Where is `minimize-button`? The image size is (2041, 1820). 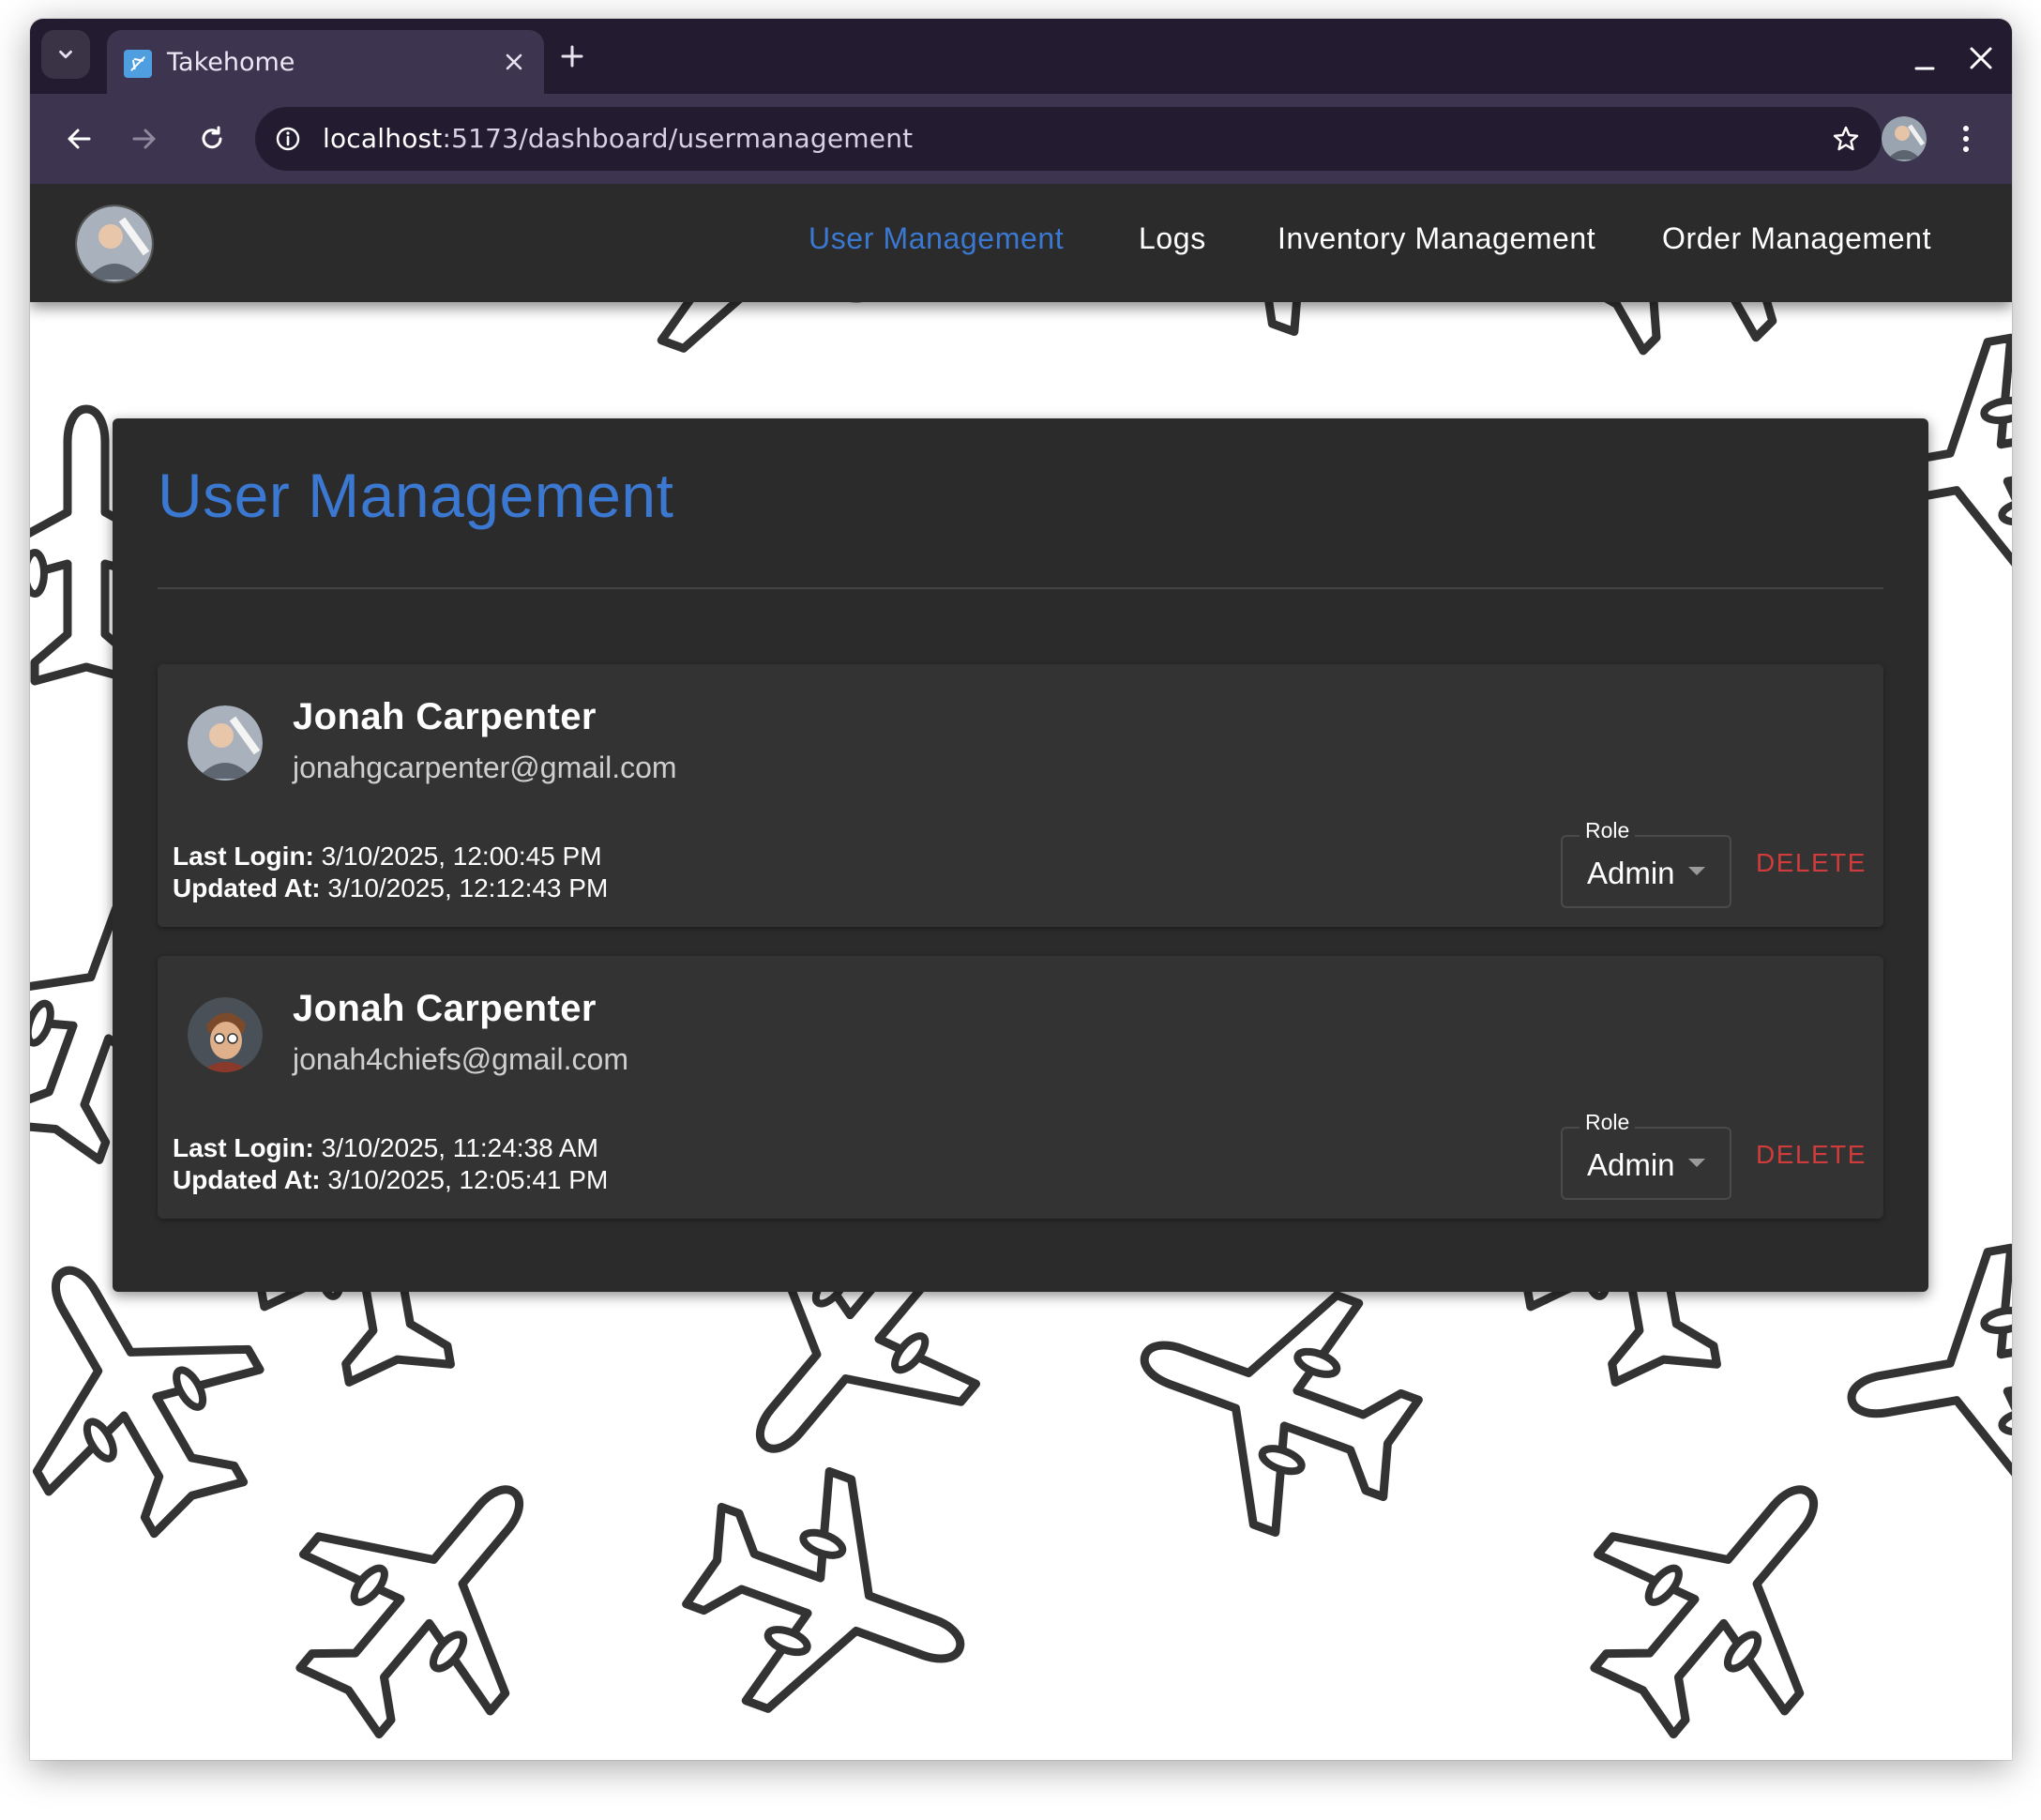 minimize-button is located at coordinates (1925, 60).